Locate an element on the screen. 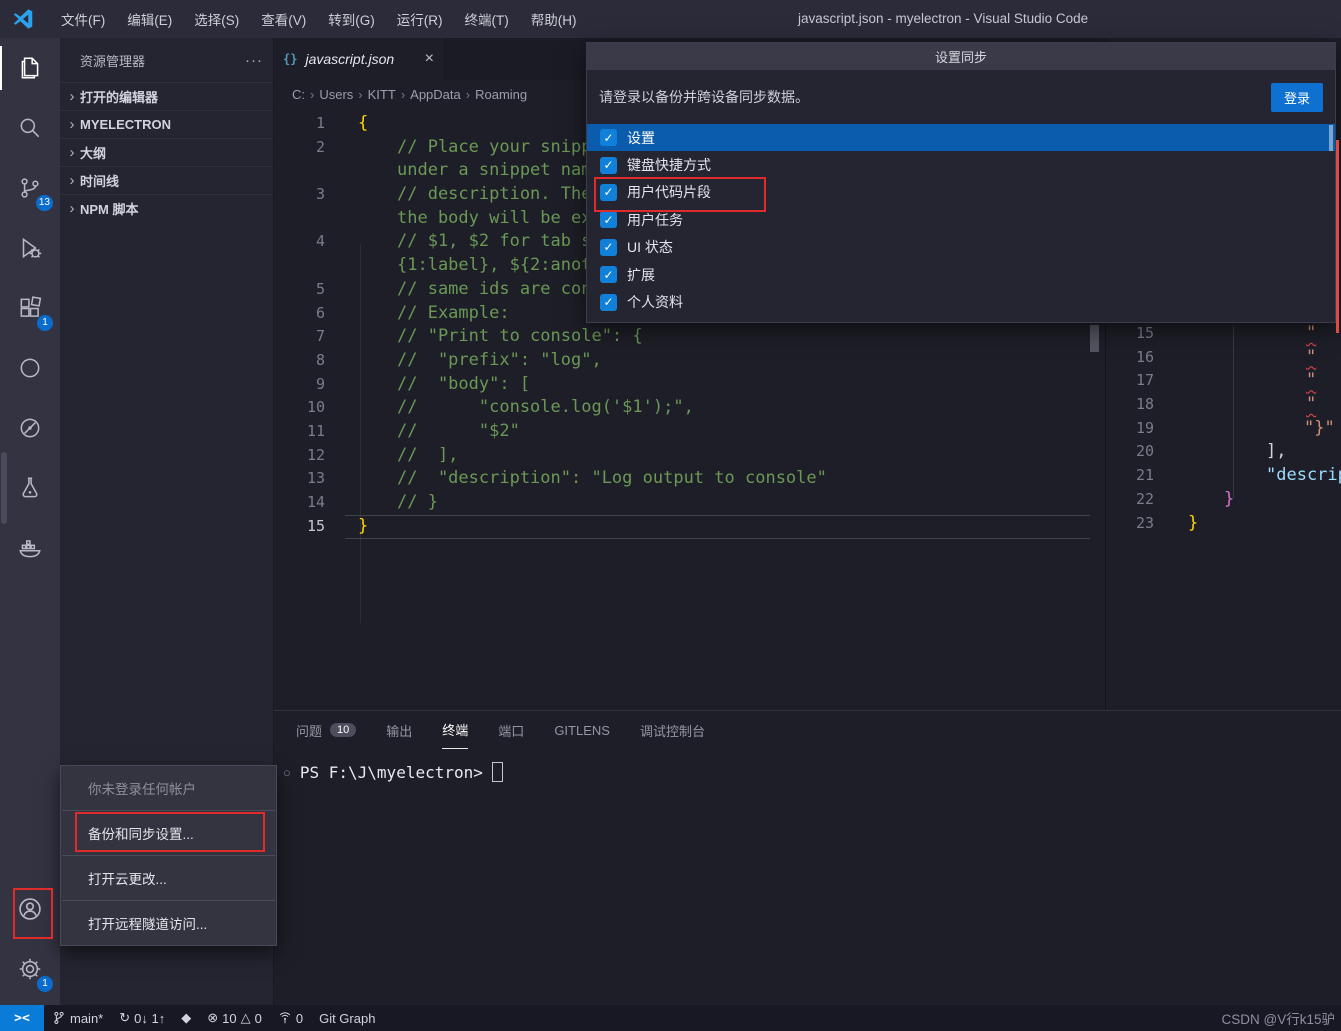 Image resolution: width=1341 pixels, height=1031 pixels. branch-status: main* is located at coordinates (77, 1018).